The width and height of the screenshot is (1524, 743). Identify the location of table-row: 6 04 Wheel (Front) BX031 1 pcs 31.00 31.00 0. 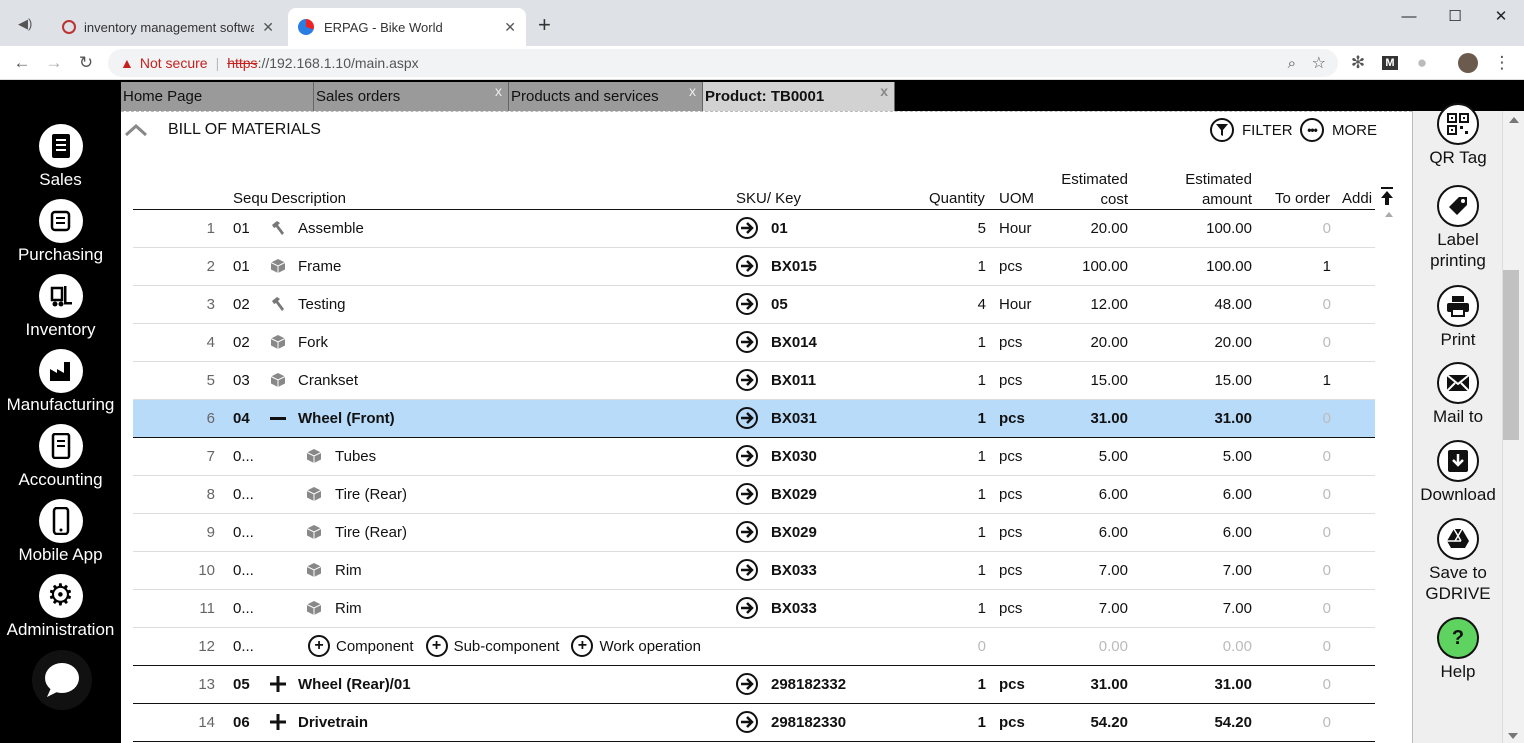
(754, 419).